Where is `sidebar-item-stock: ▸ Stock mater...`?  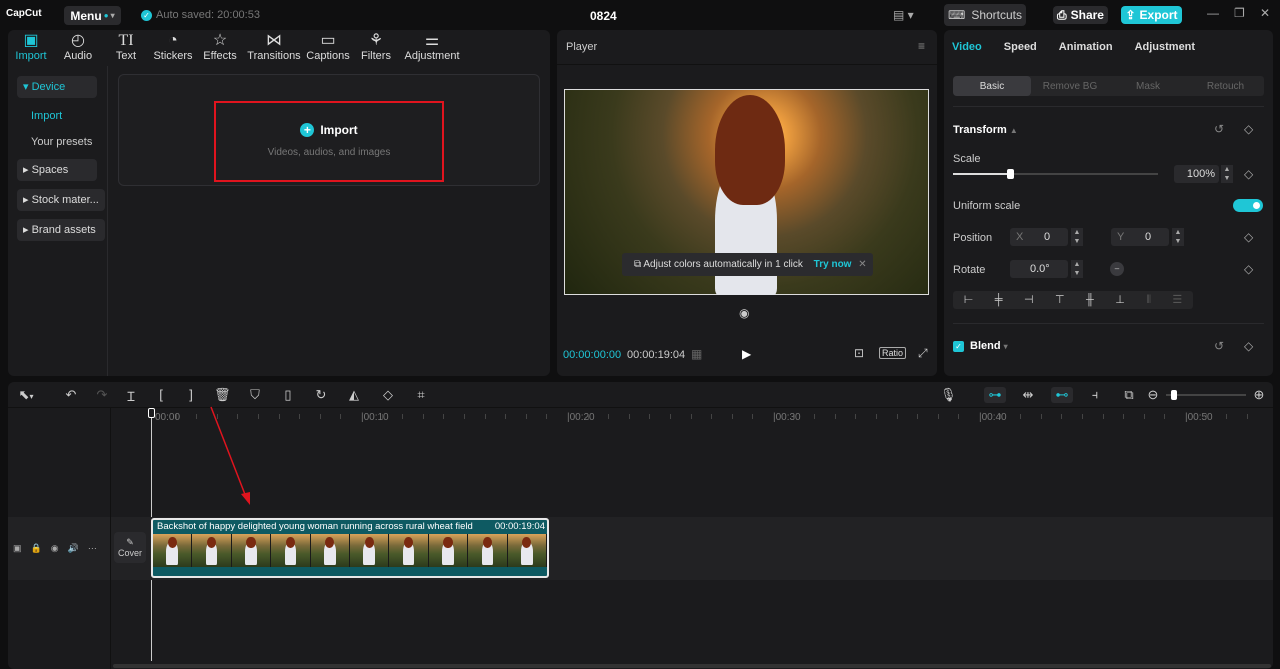
sidebar-item-stock: ▸ Stock mater... is located at coordinates (61, 200).